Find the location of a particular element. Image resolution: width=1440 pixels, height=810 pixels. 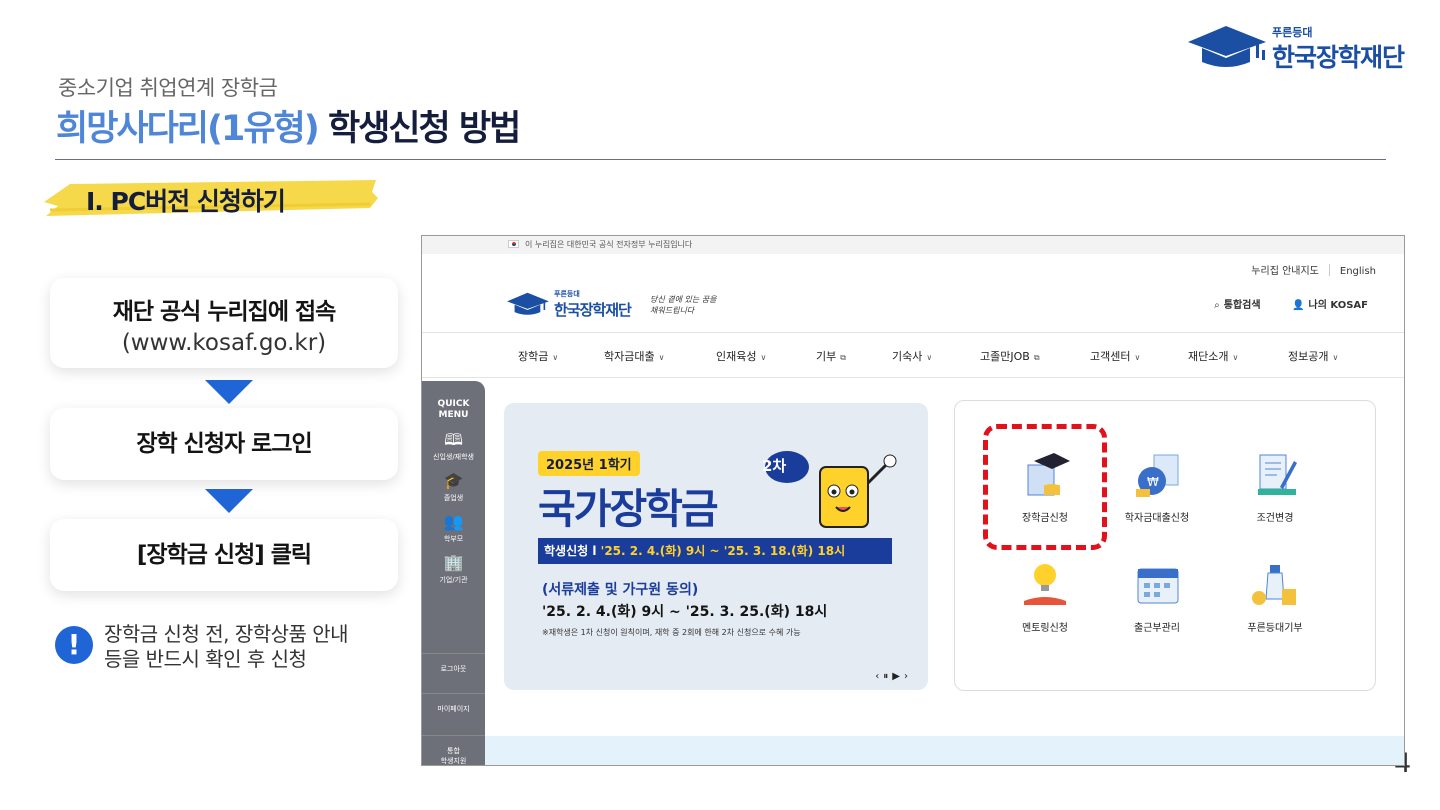

kosaf-logo: 푸른등대 한국장학재단 is located at coordinates (1301, 47).